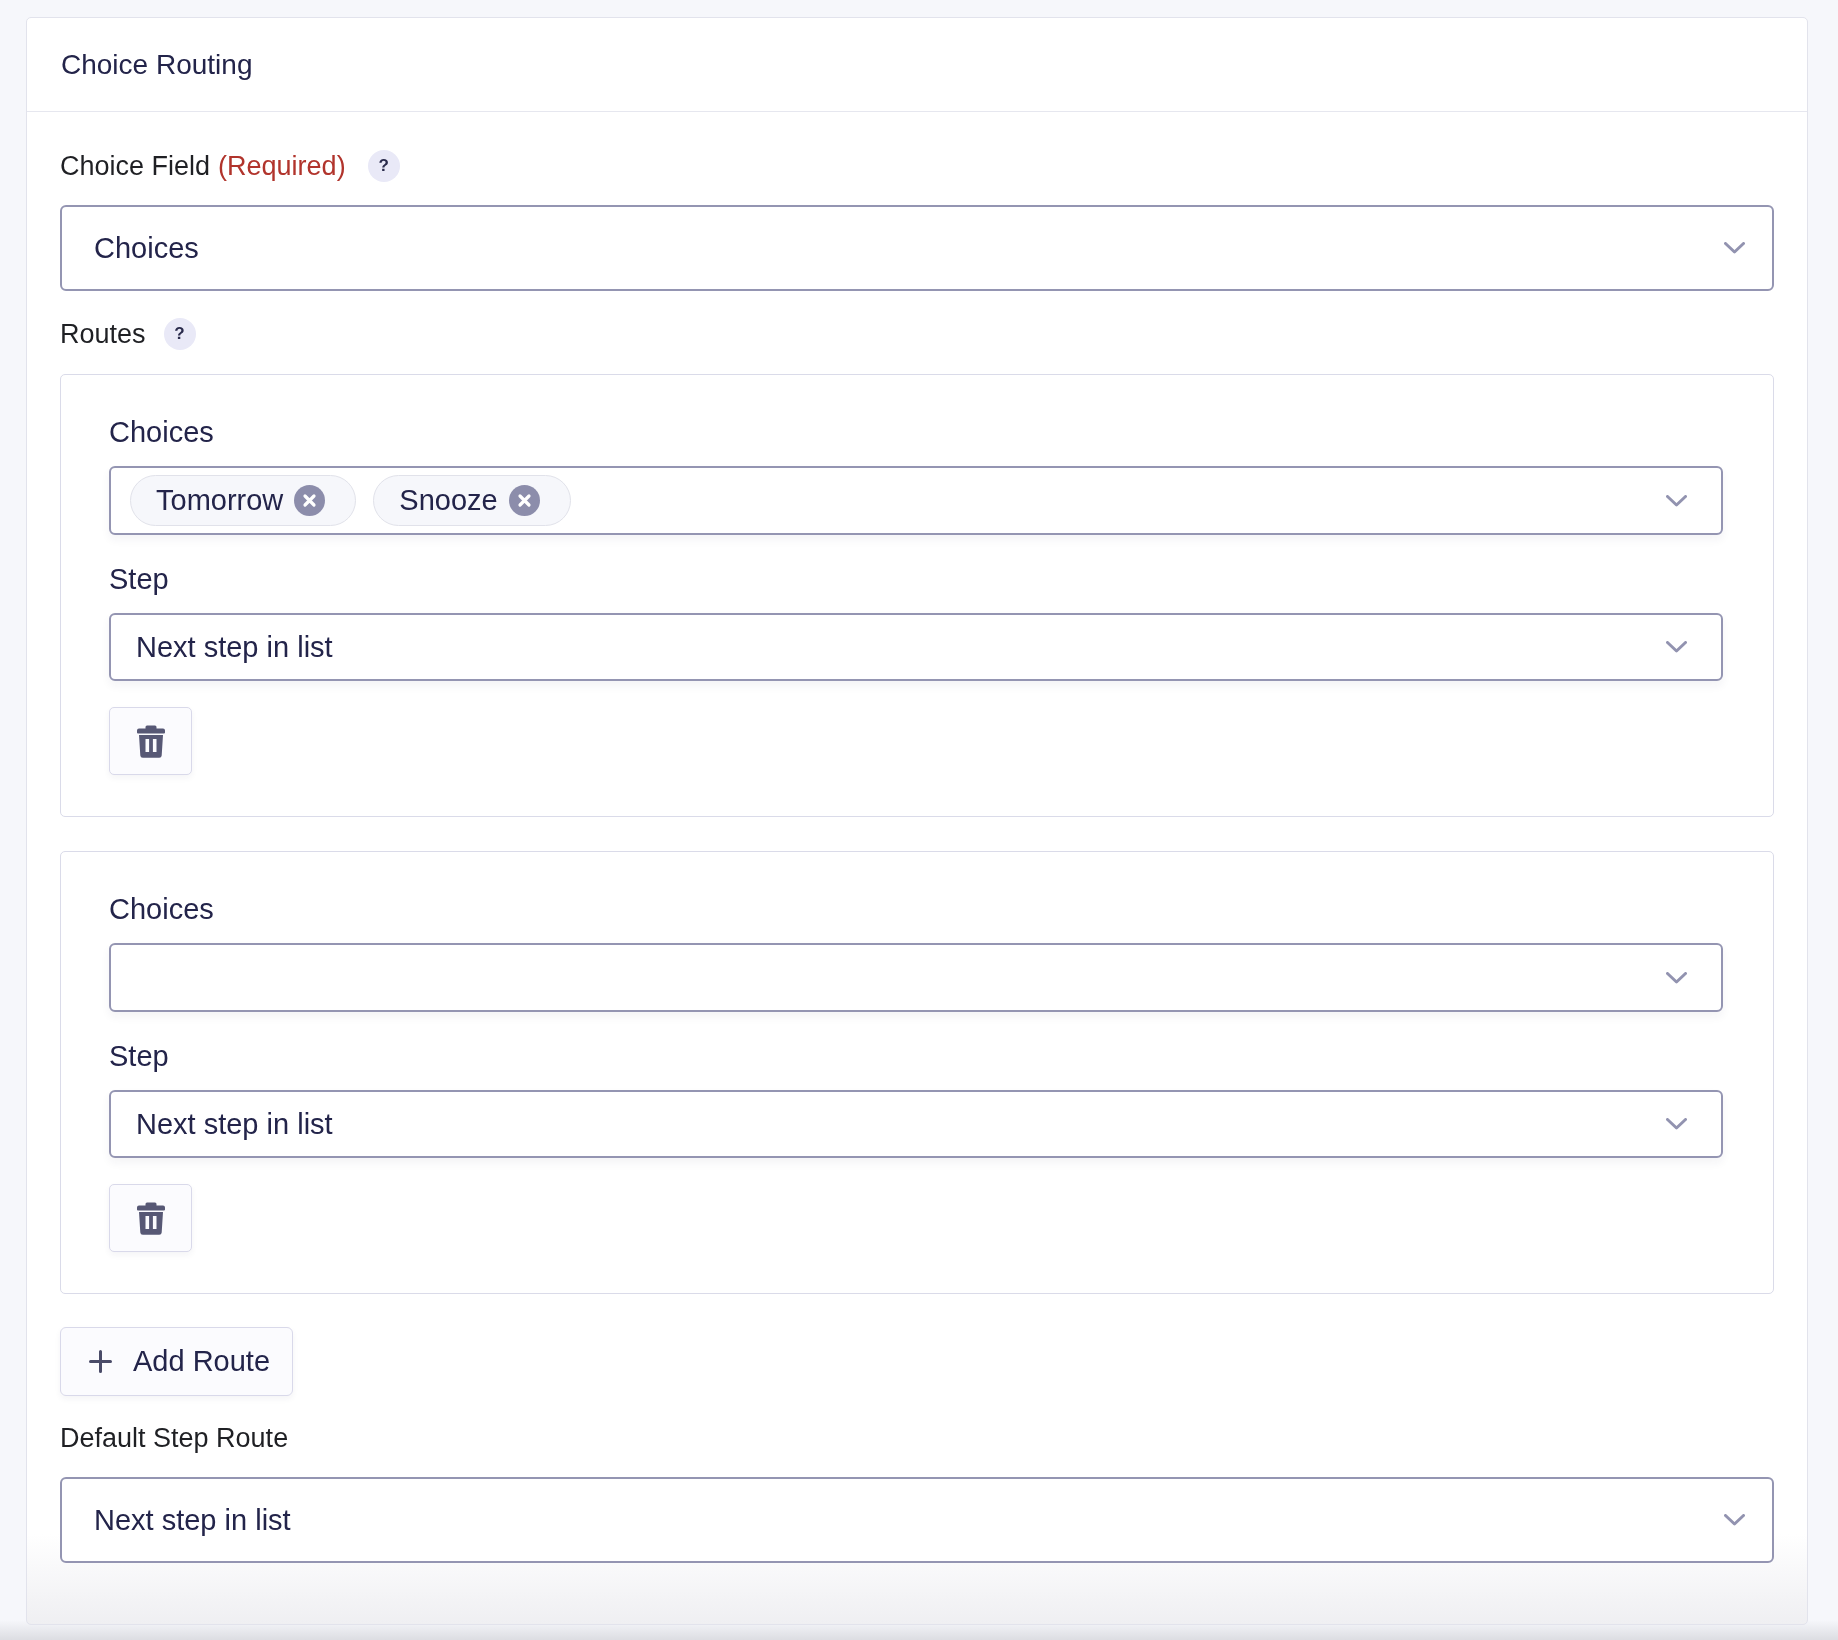 The height and width of the screenshot is (1640, 1838). What do you see at coordinates (135, 166) in the screenshot?
I see `field-label: Choice Field` at bounding box center [135, 166].